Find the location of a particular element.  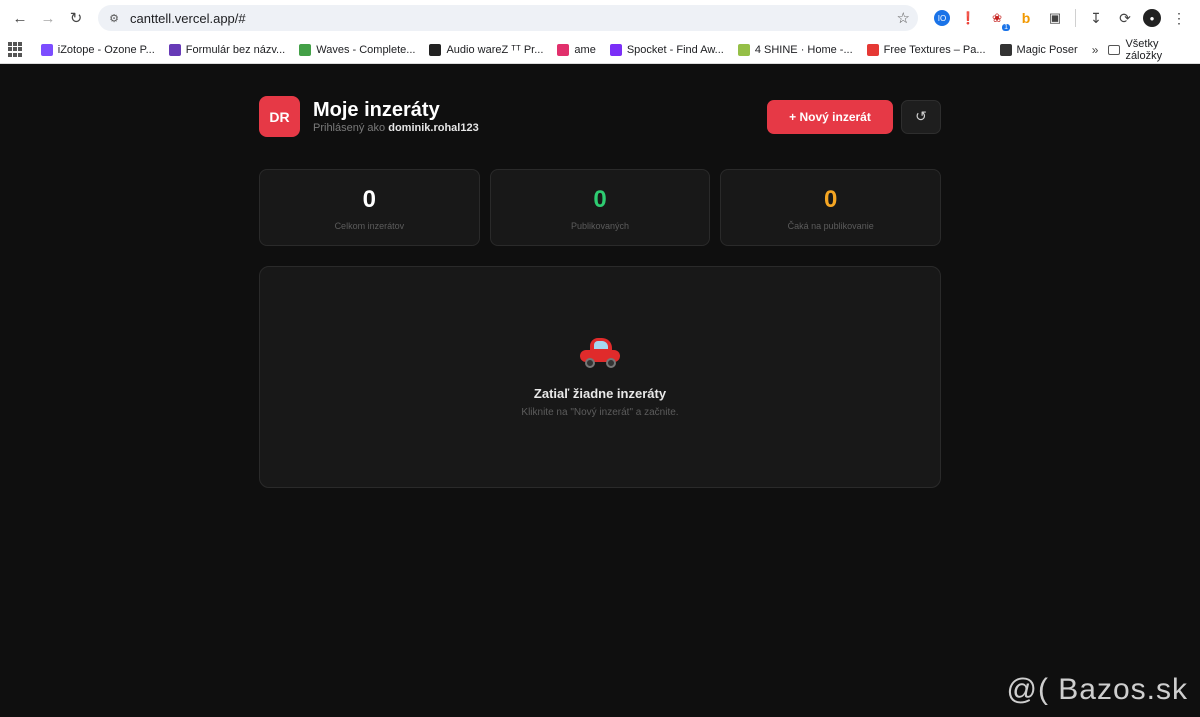

bookmark-label: ame is located at coordinates (585, 49).